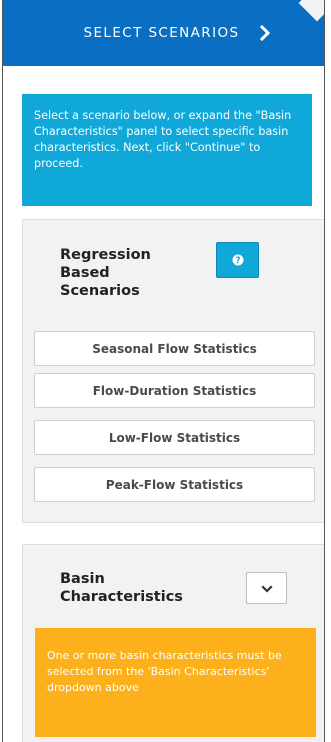 The height and width of the screenshot is (742, 331). I want to click on question-circle-icon: ?, so click(238, 260).